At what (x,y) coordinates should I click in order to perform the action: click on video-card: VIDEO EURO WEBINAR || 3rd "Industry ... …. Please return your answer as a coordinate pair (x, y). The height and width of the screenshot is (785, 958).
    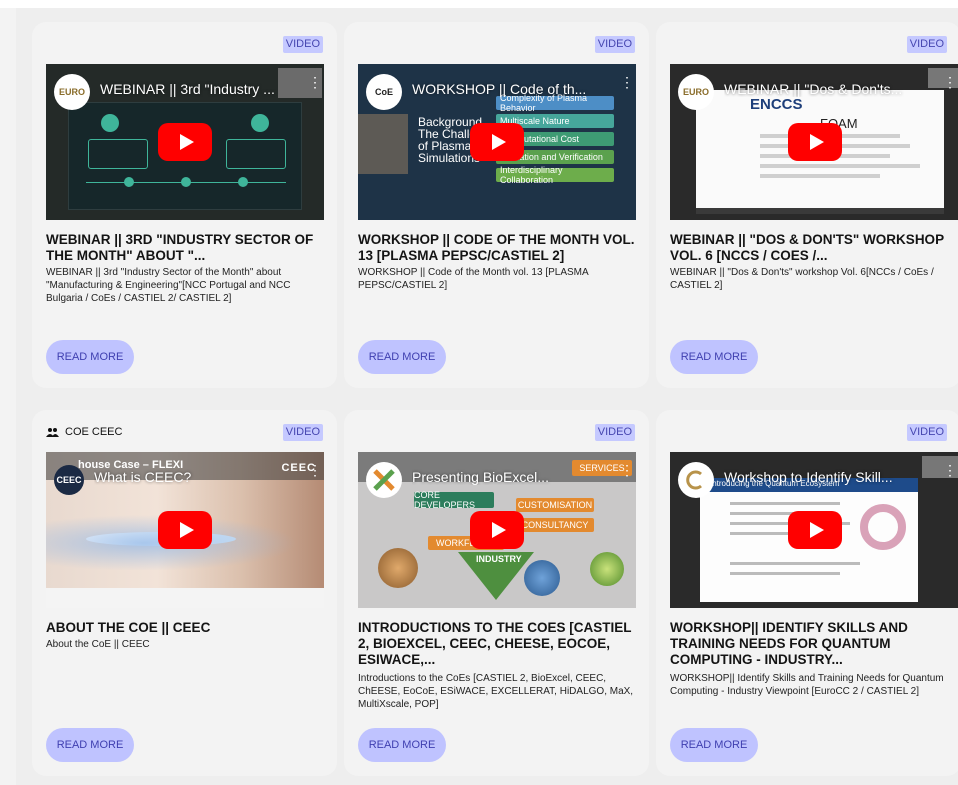
    Looking at the image, I should click on (184, 205).